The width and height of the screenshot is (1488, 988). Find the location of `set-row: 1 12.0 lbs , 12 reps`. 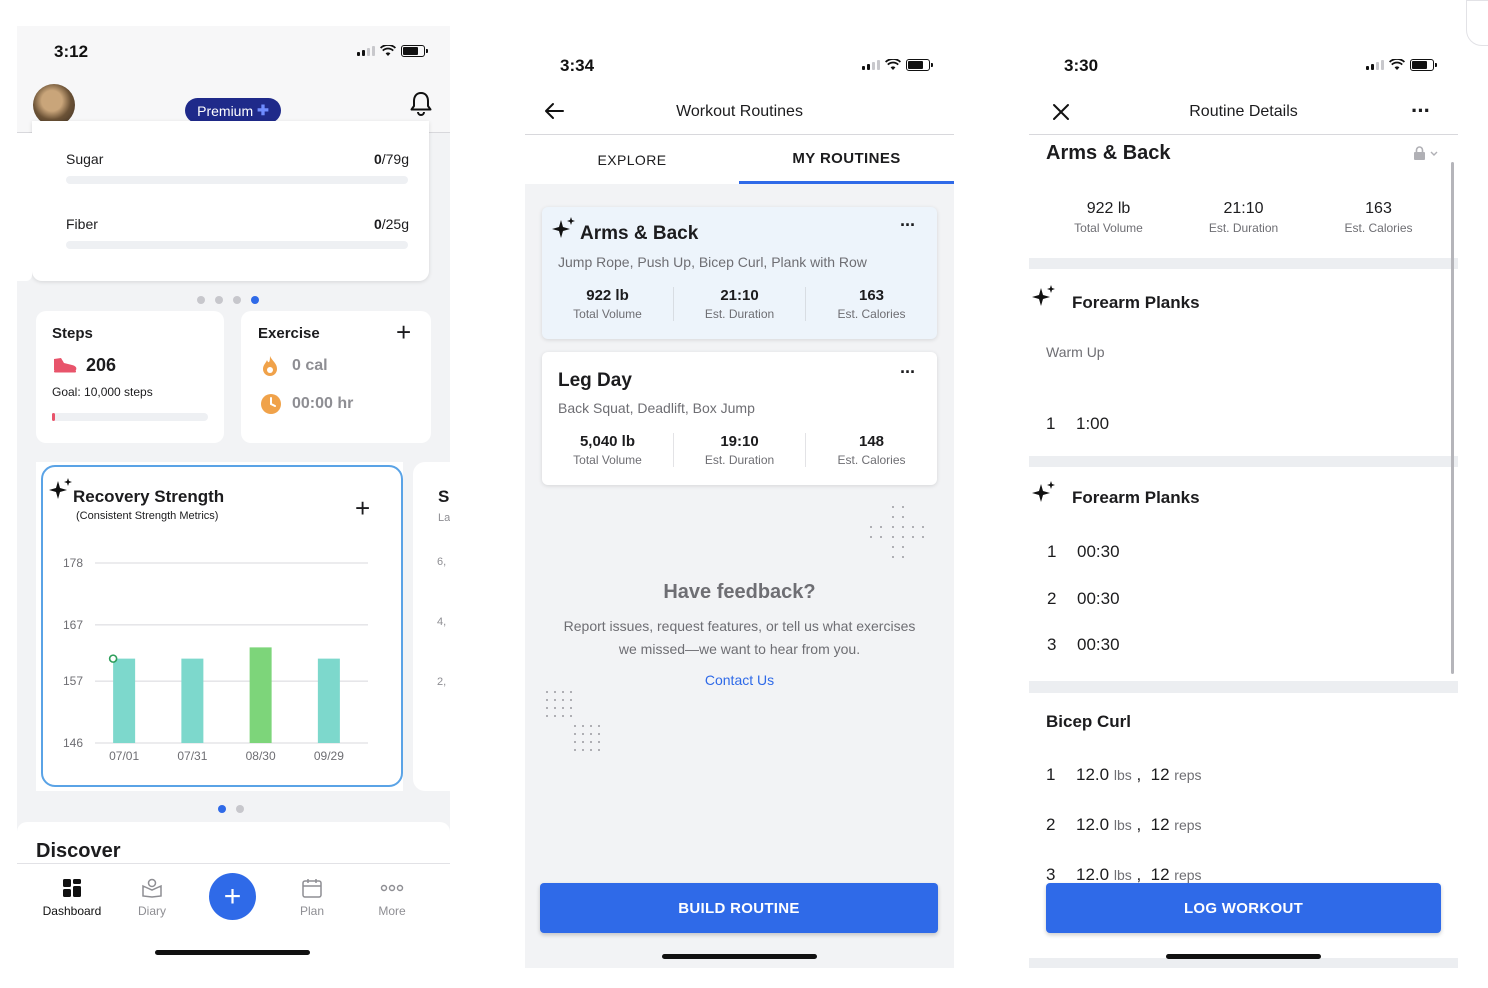

set-row: 1 12.0 lbs , 12 reps is located at coordinates (1124, 774).